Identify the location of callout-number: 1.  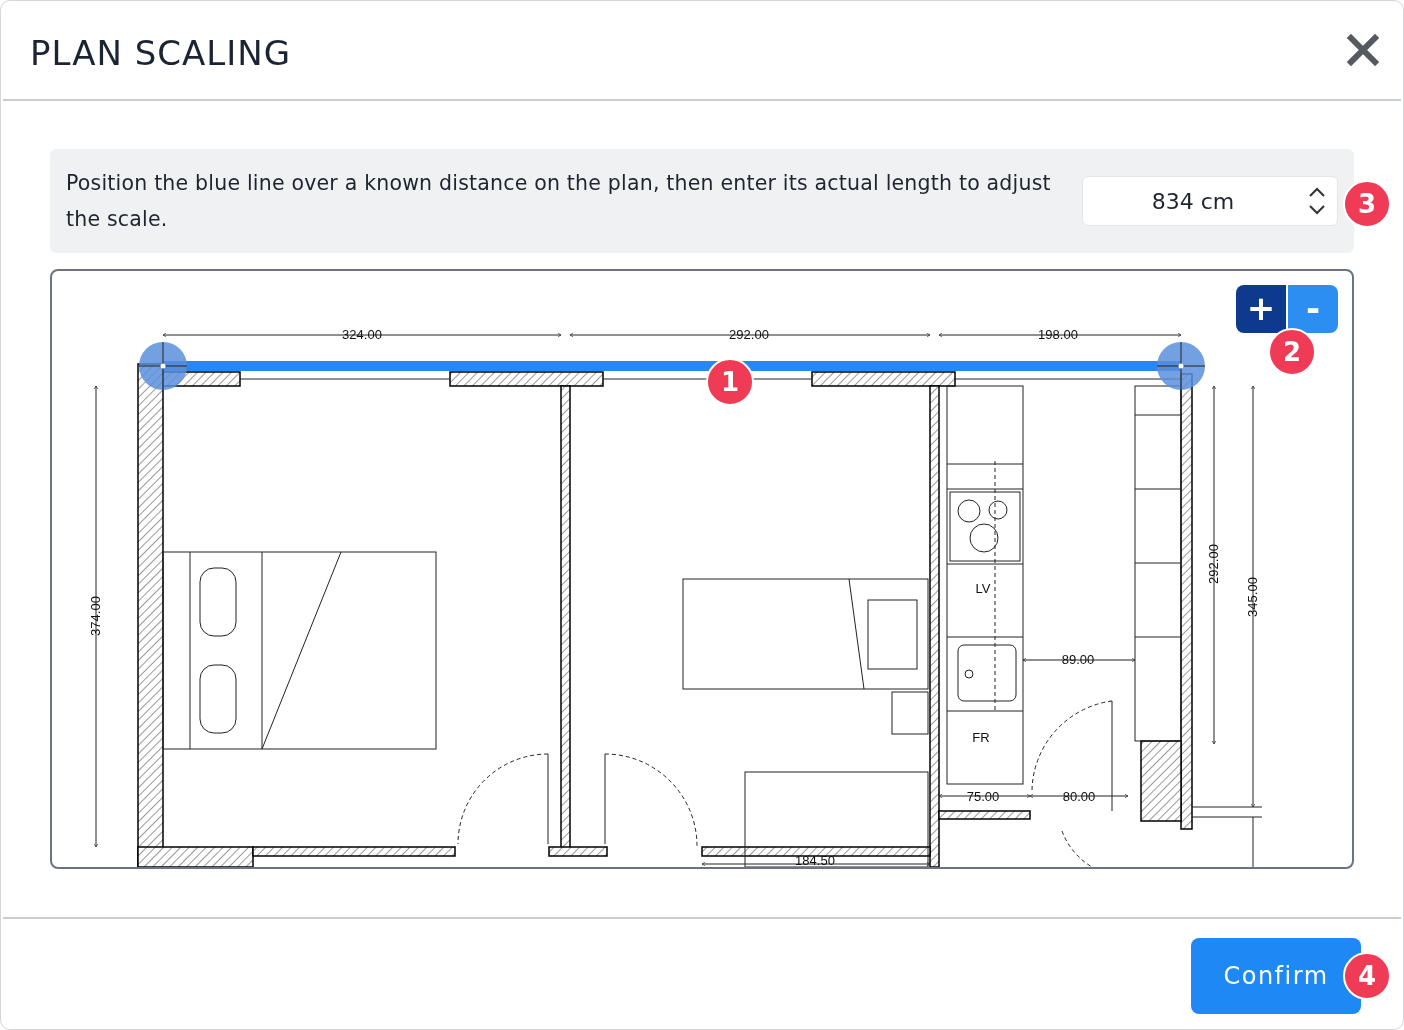
(730, 382).